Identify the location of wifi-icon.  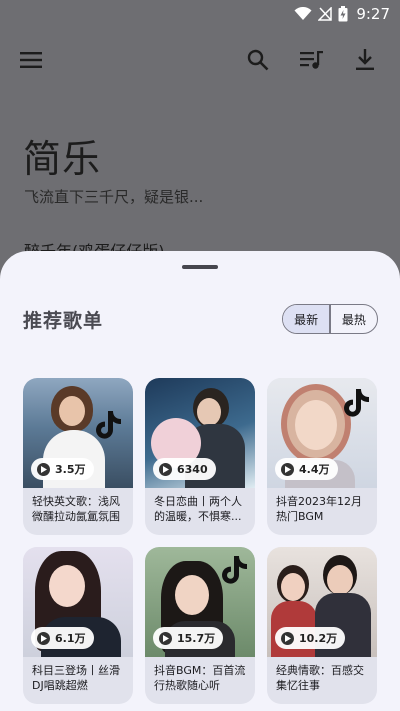
(303, 14).